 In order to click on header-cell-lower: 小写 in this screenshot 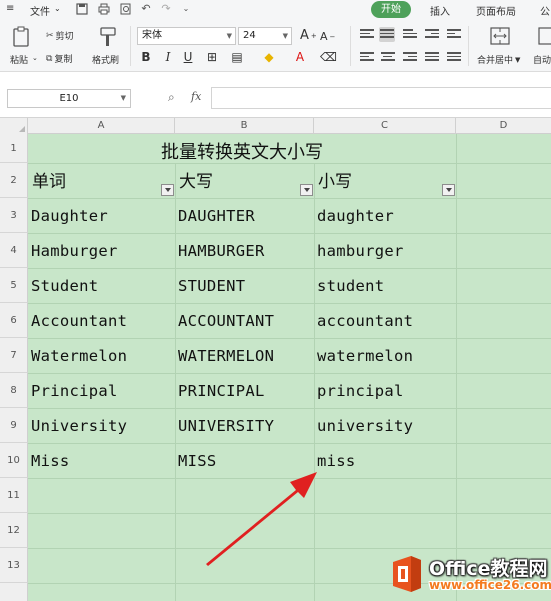, I will do `click(335, 182)`.